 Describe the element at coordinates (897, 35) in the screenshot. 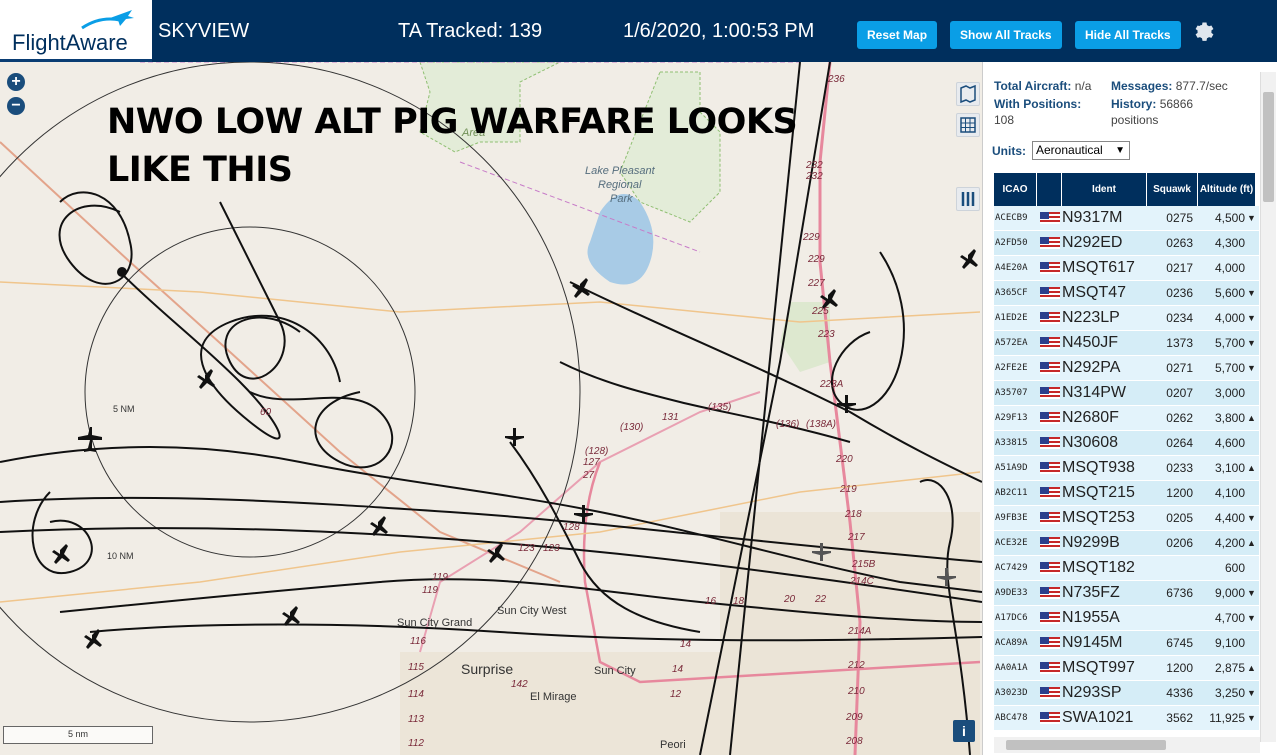

I see `reset-map-button: Reset Map` at that location.